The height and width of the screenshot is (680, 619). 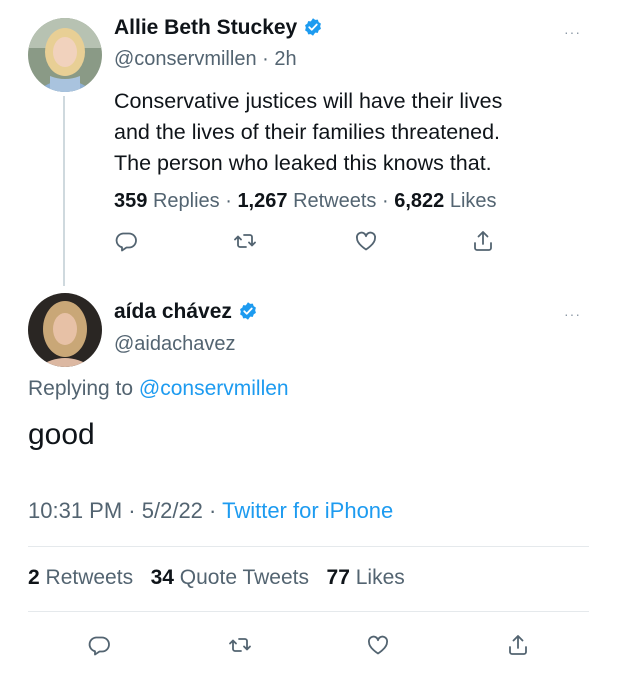 What do you see at coordinates (303, 163) in the screenshot?
I see `parent-text-line: The person who leaked this knows that.` at bounding box center [303, 163].